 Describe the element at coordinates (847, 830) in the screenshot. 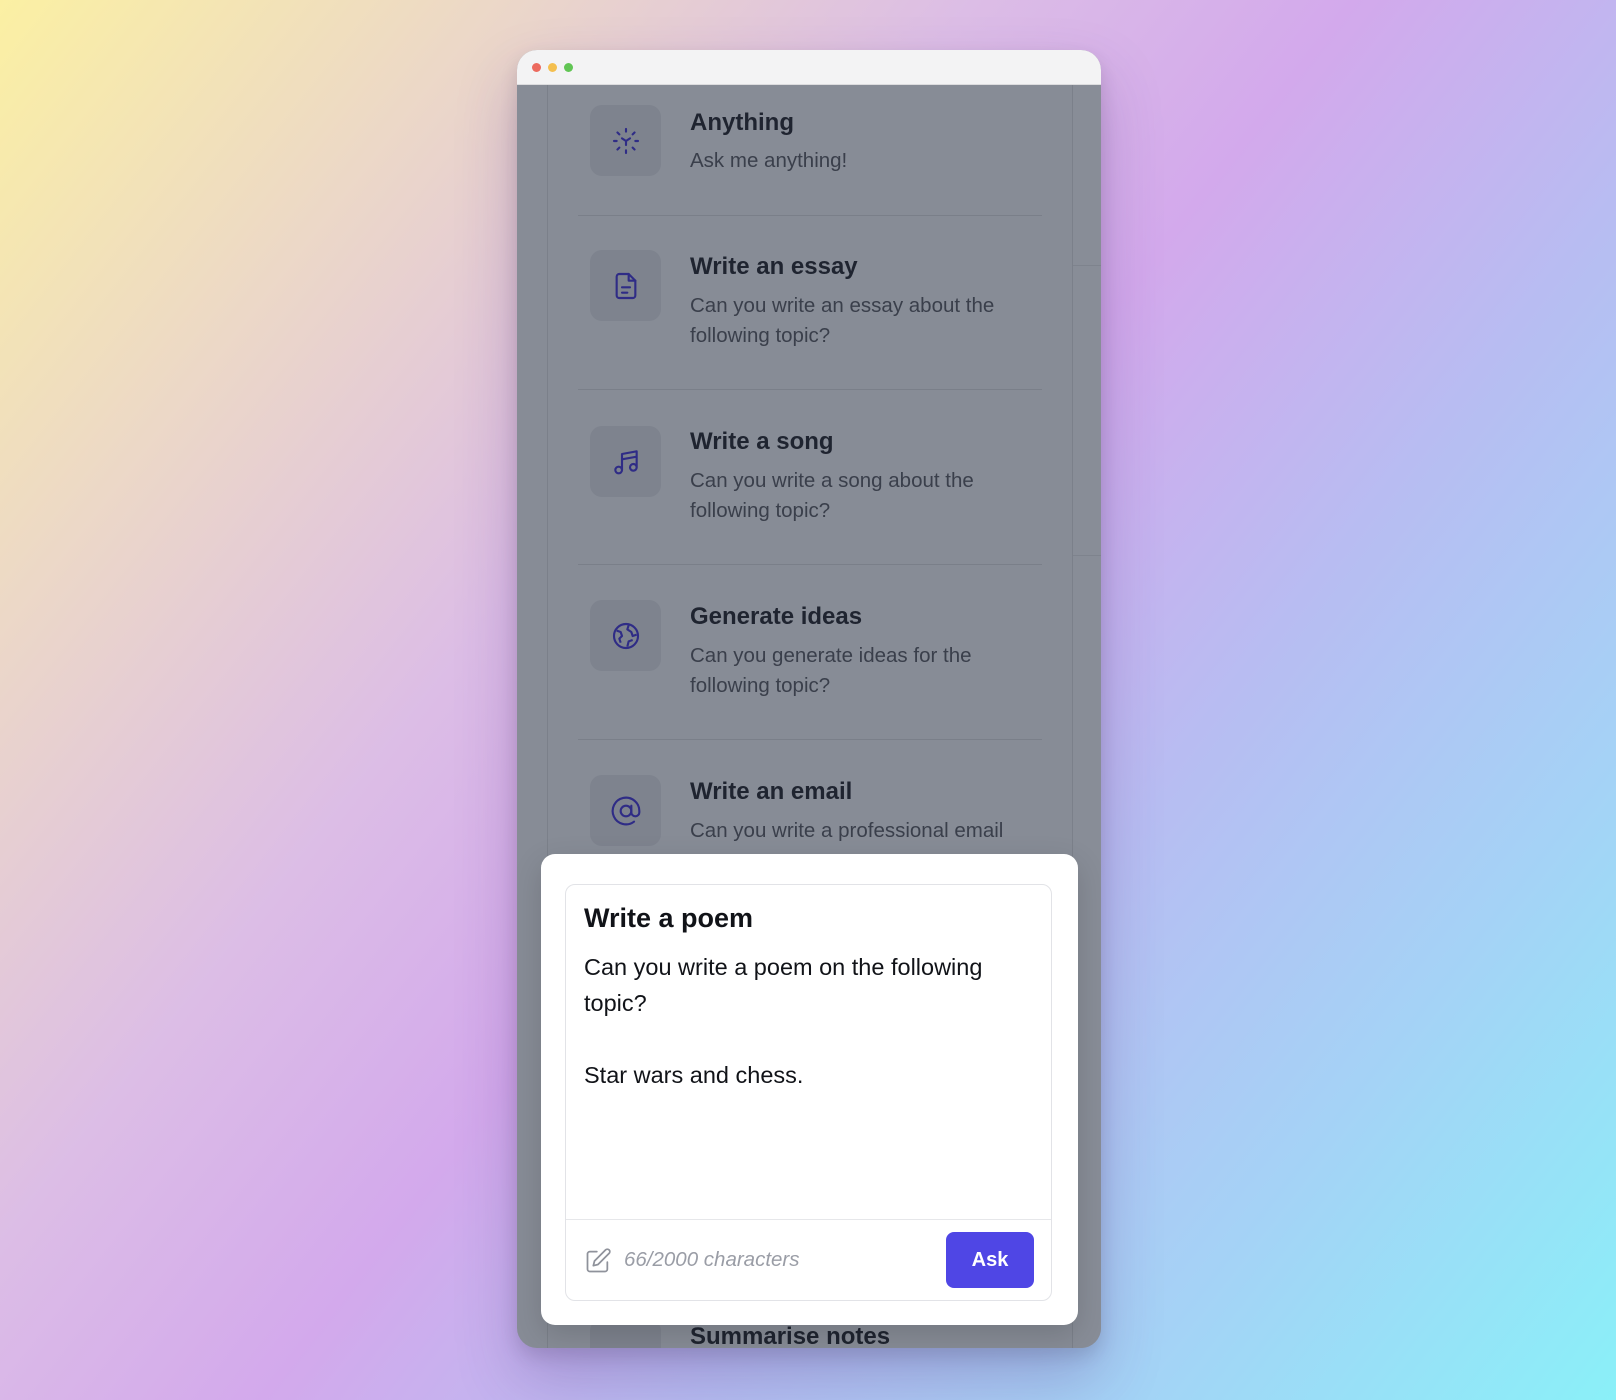

I see `prompt-description: Can you write a professional email` at that location.